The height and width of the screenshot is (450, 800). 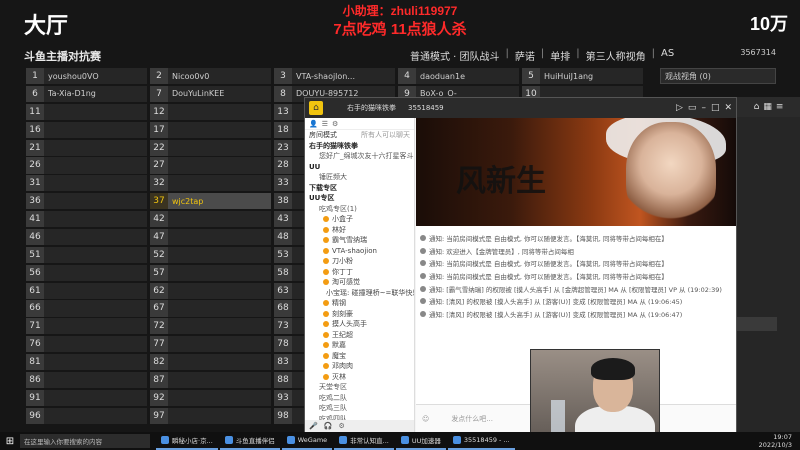 I want to click on player-slot: 46, so click(x=86, y=237).